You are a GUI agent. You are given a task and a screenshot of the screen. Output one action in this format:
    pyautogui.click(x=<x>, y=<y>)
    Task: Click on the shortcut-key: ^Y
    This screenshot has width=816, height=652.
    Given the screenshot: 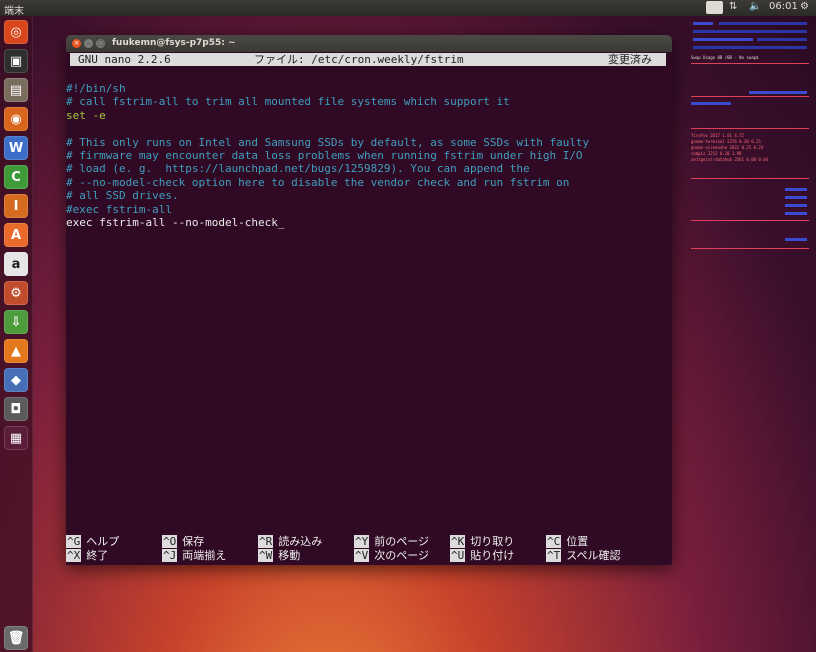 What is the action you would take?
    pyautogui.click(x=362, y=541)
    